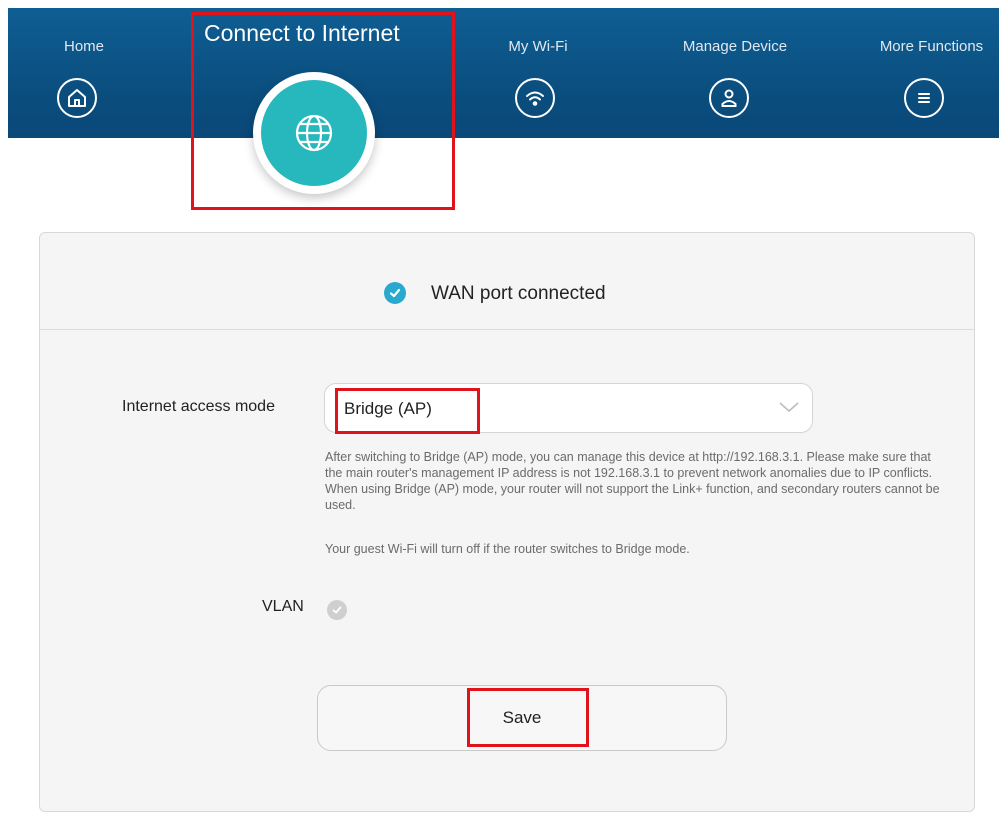 This screenshot has width=999, height=837. What do you see at coordinates (924, 98) in the screenshot?
I see `menu-icon` at bounding box center [924, 98].